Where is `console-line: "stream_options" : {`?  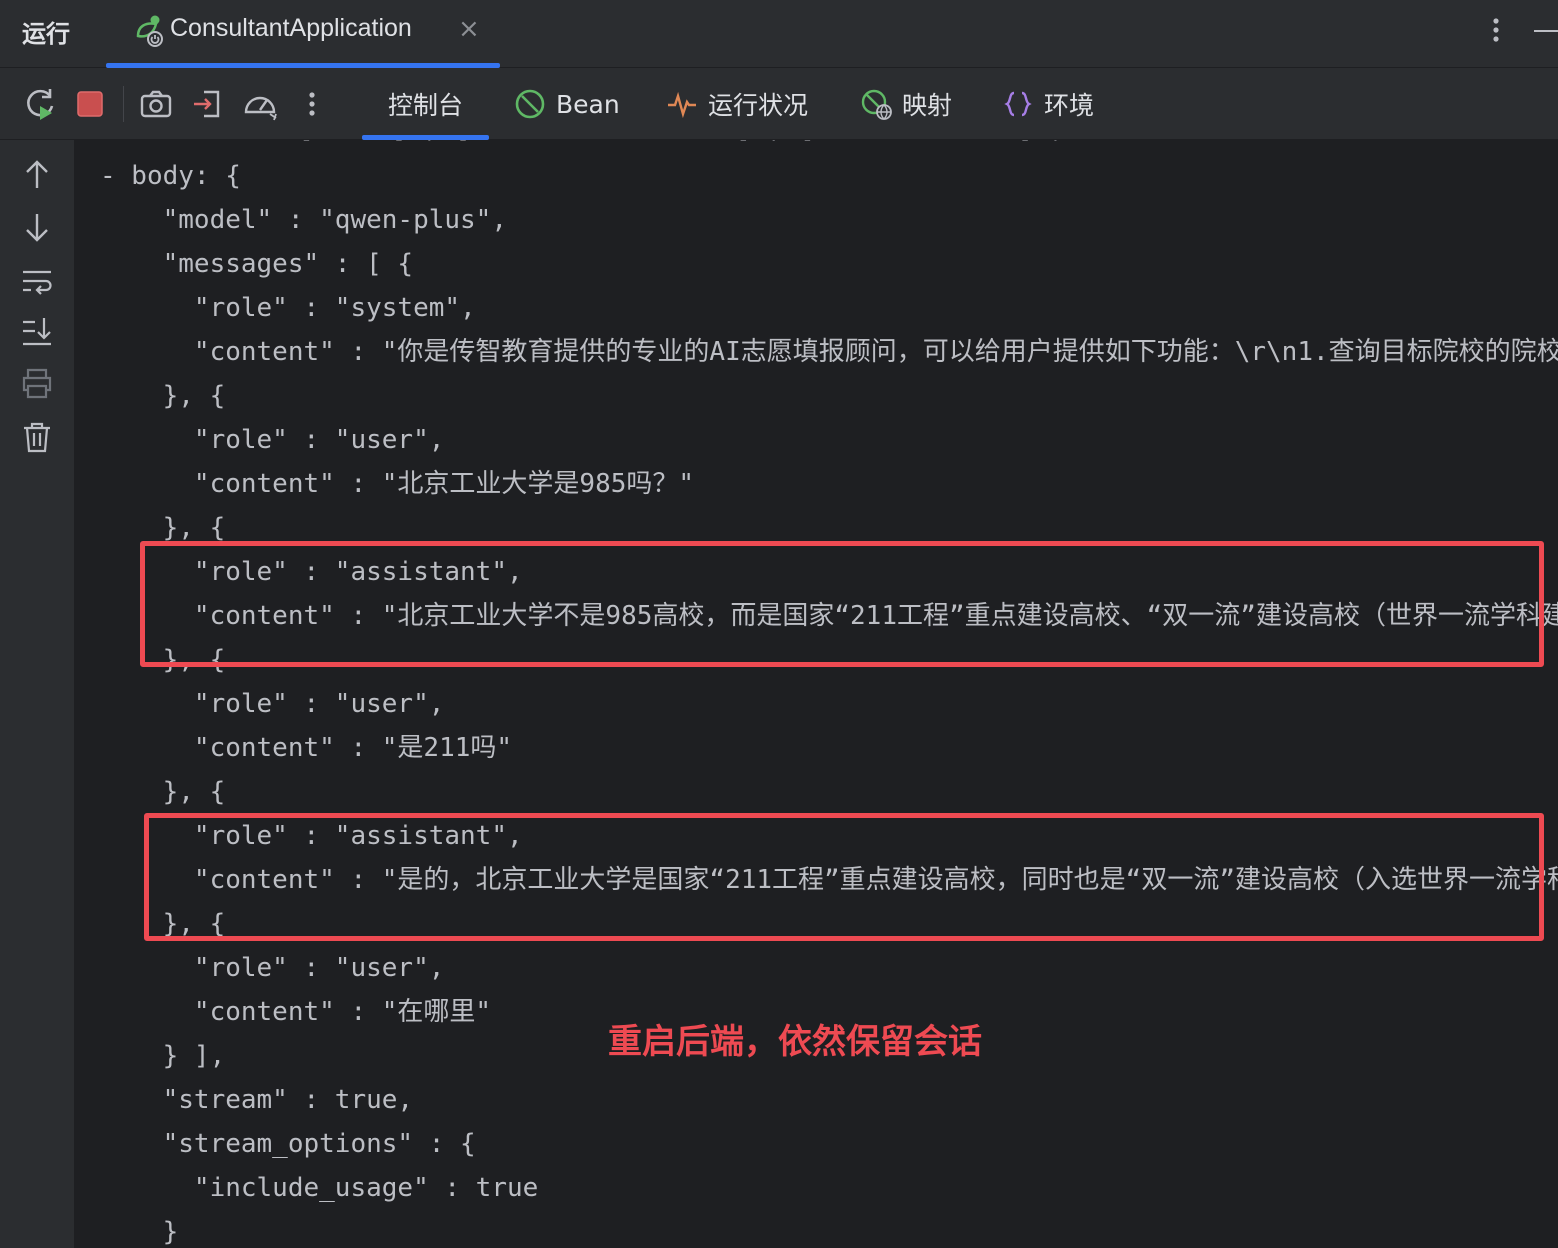 console-line: "stream_options" : { is located at coordinates (288, 1144).